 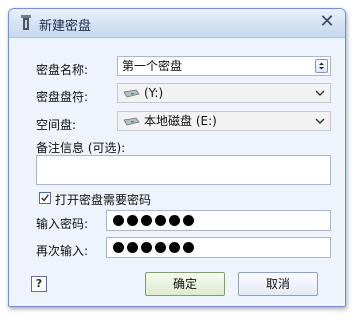 What do you see at coordinates (218, 247) in the screenshot?
I see `confirm-password-input` at bounding box center [218, 247].